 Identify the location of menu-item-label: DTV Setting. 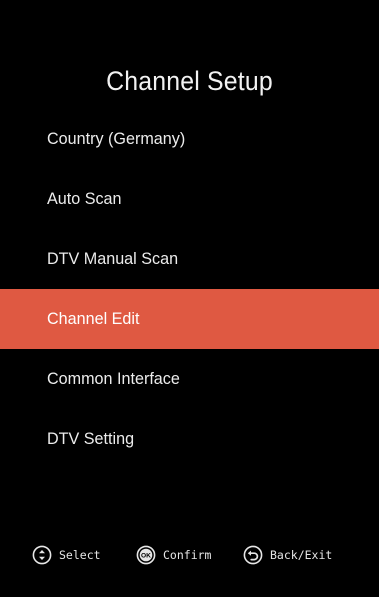
(91, 438).